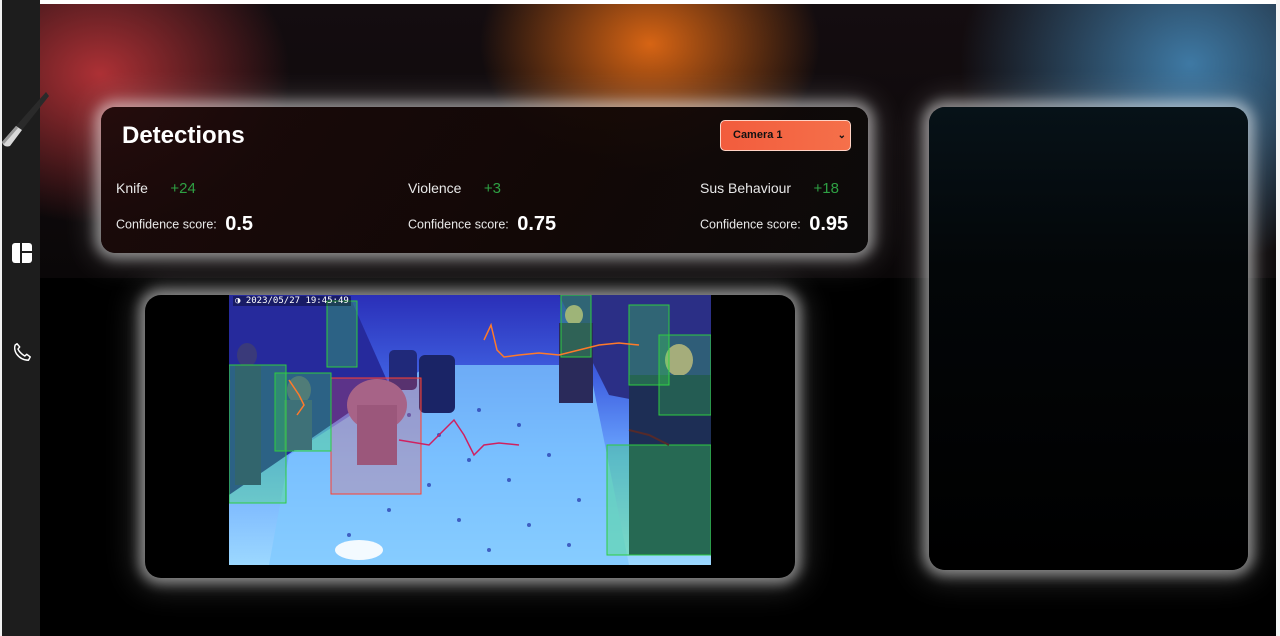  Describe the element at coordinates (22, 352) in the screenshot. I see `phone-icon` at that location.